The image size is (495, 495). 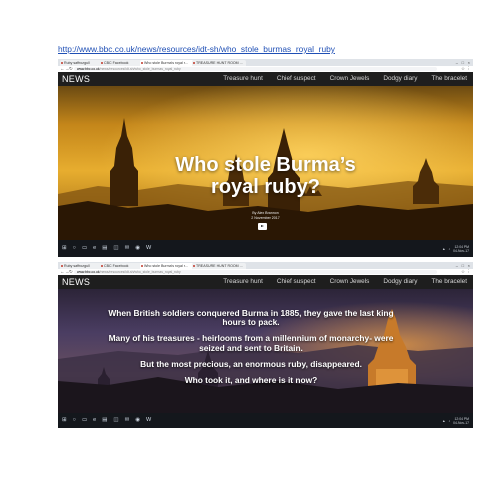 I want to click on article-title: Who stole Burma’s royal ruby?, so click(x=265, y=176).